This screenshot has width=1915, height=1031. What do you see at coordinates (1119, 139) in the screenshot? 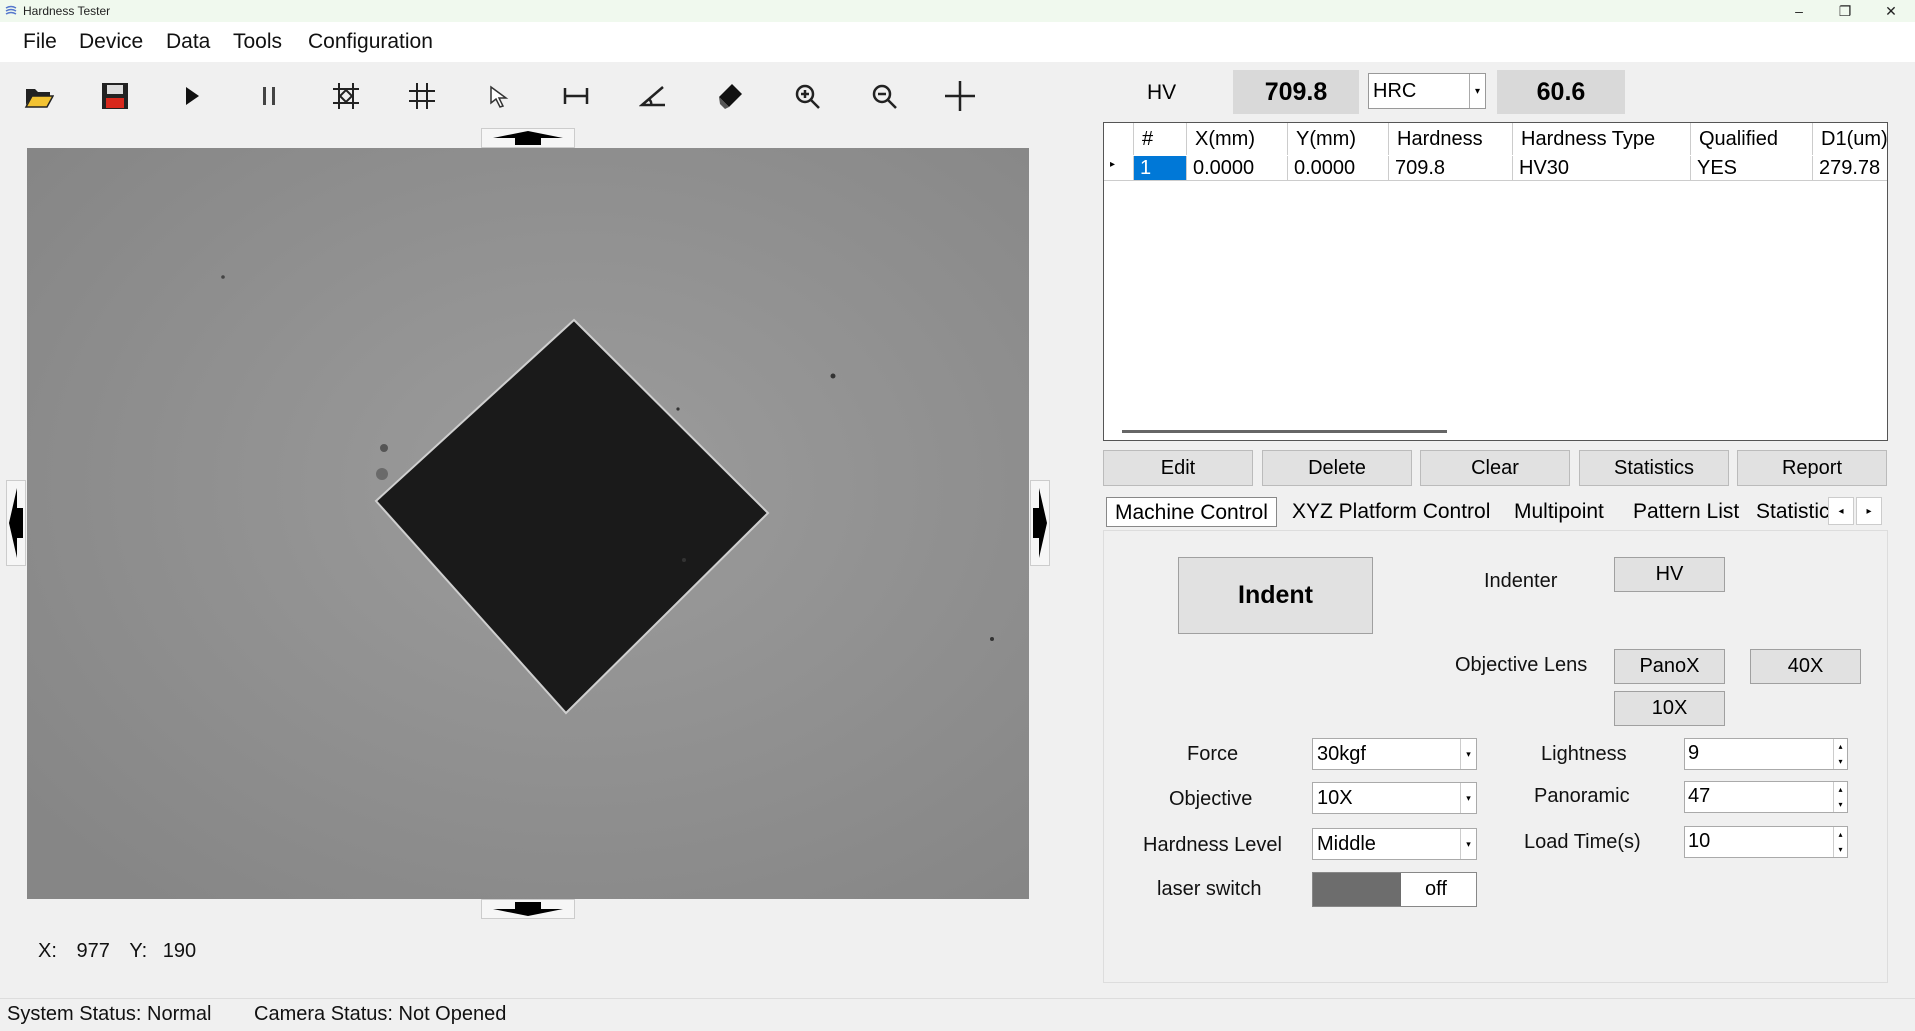
I see `row-header-corner` at bounding box center [1119, 139].